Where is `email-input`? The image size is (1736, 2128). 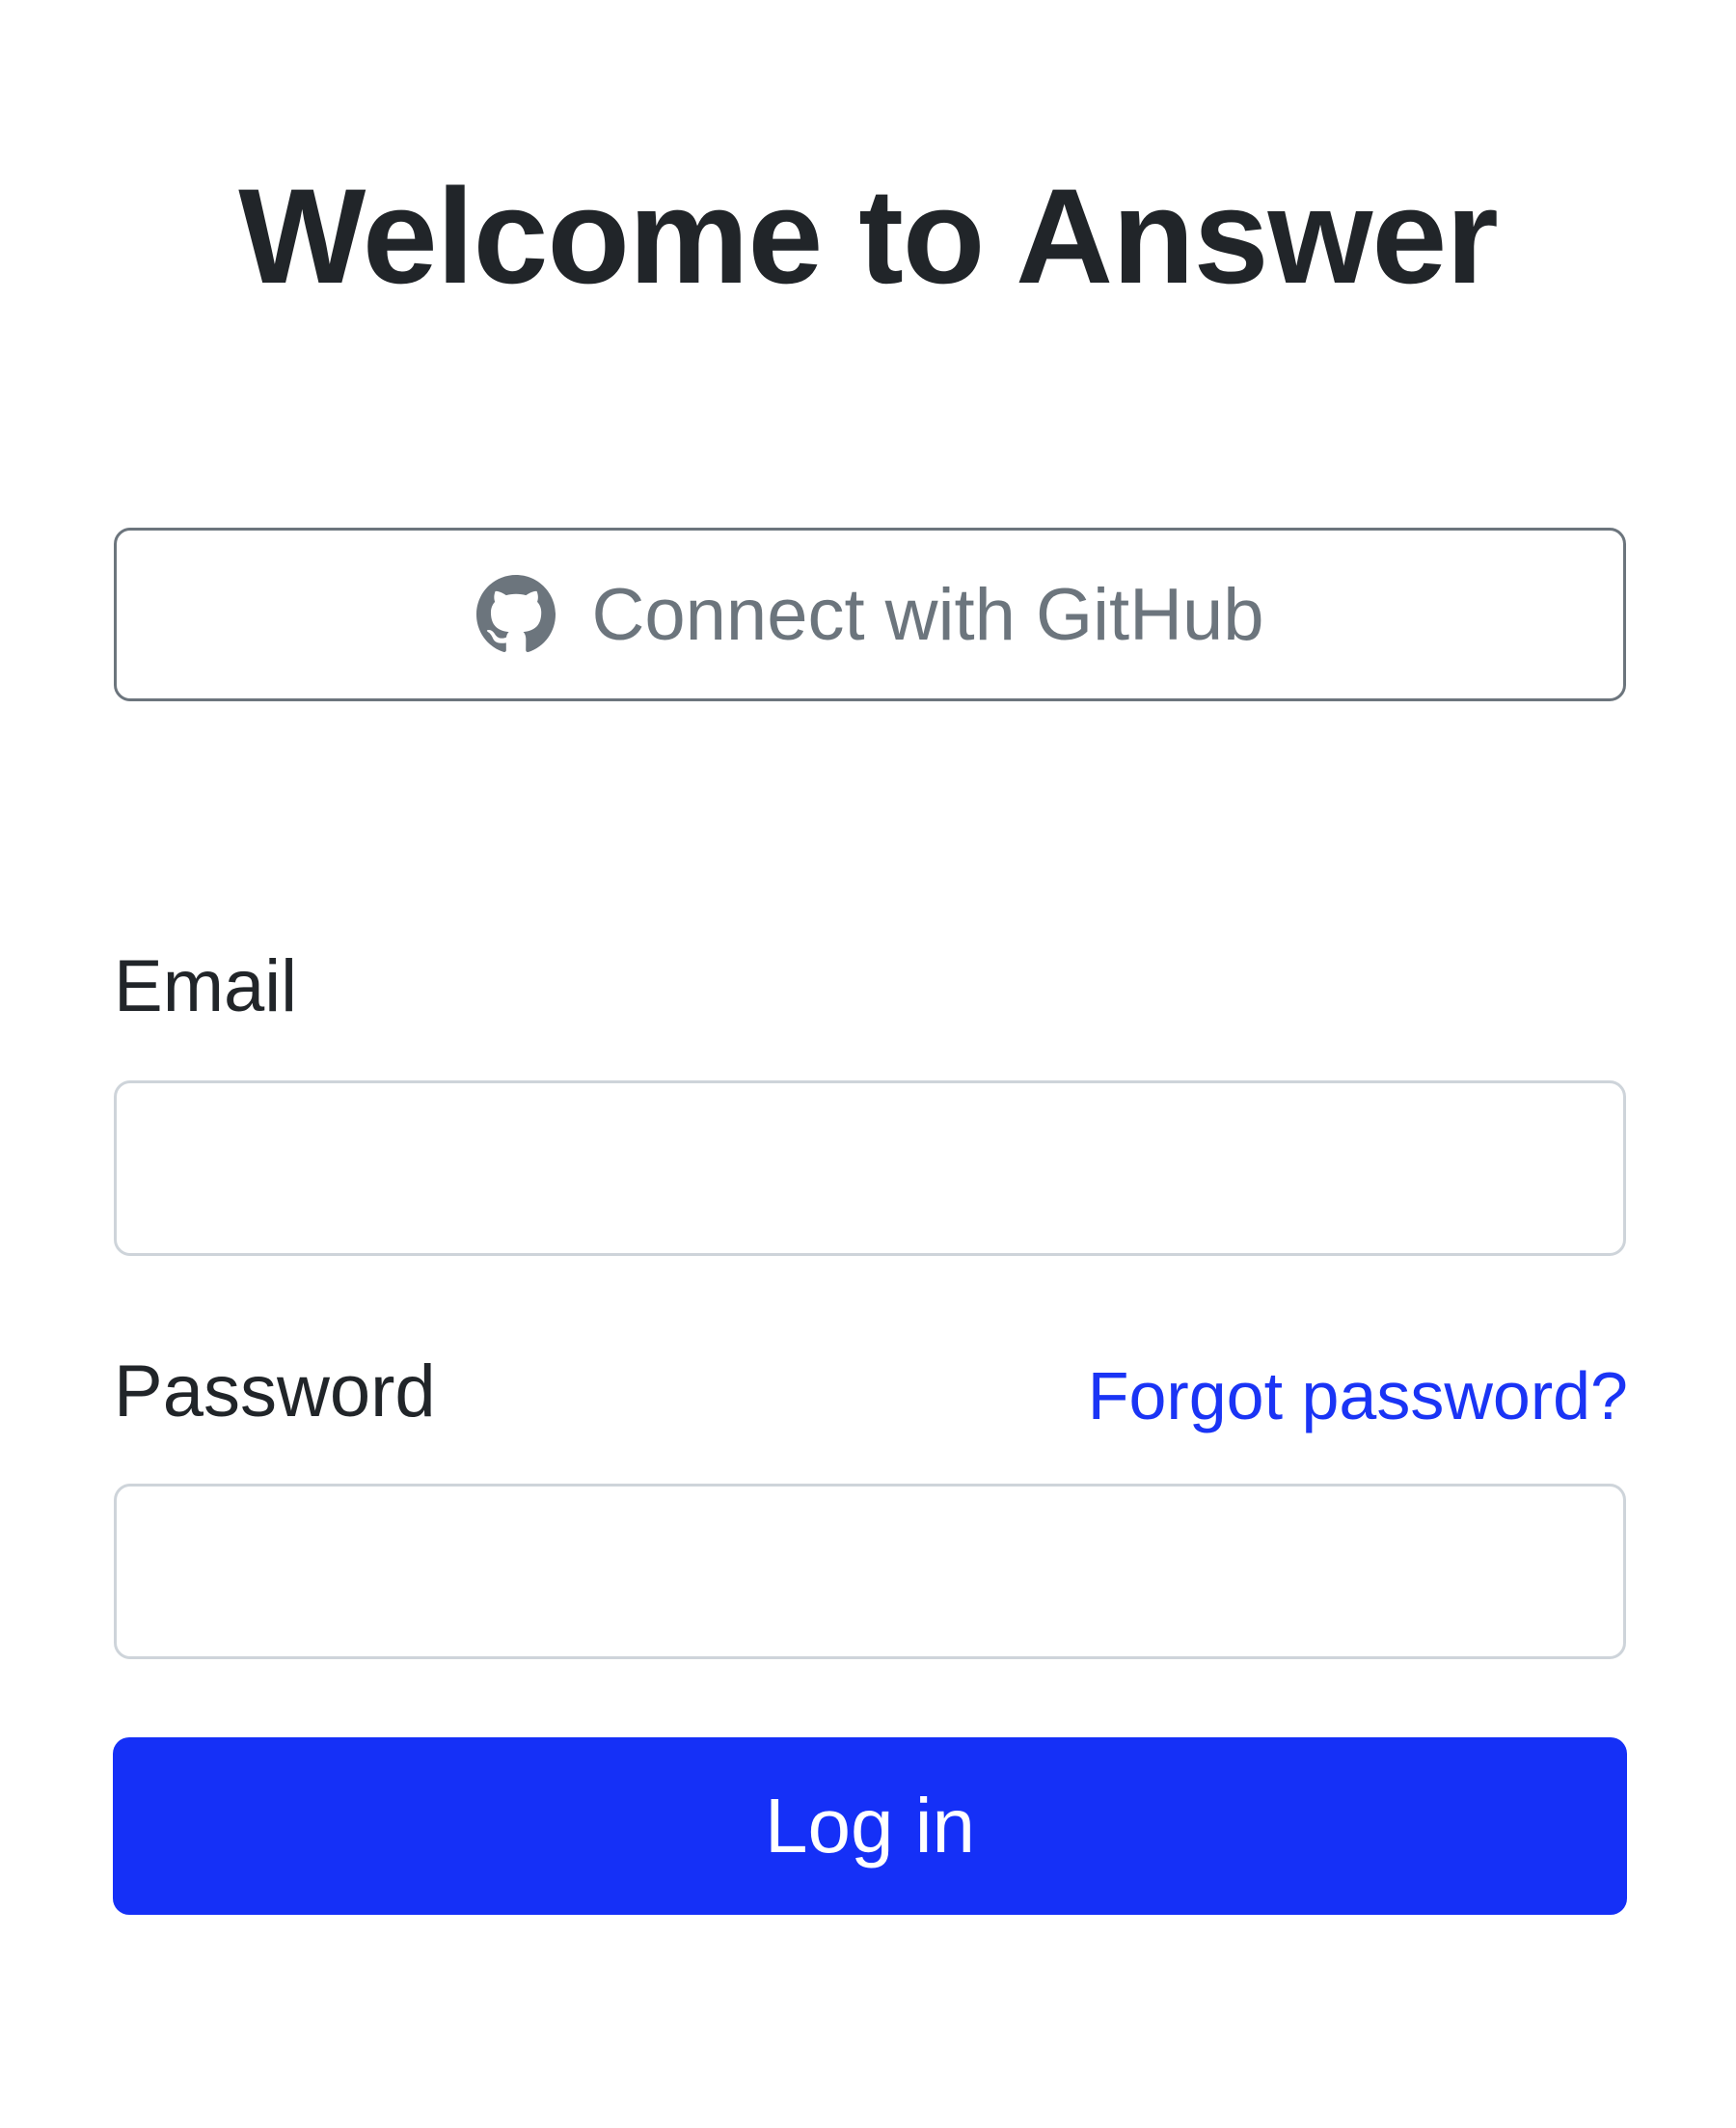
email-input is located at coordinates (870, 1168).